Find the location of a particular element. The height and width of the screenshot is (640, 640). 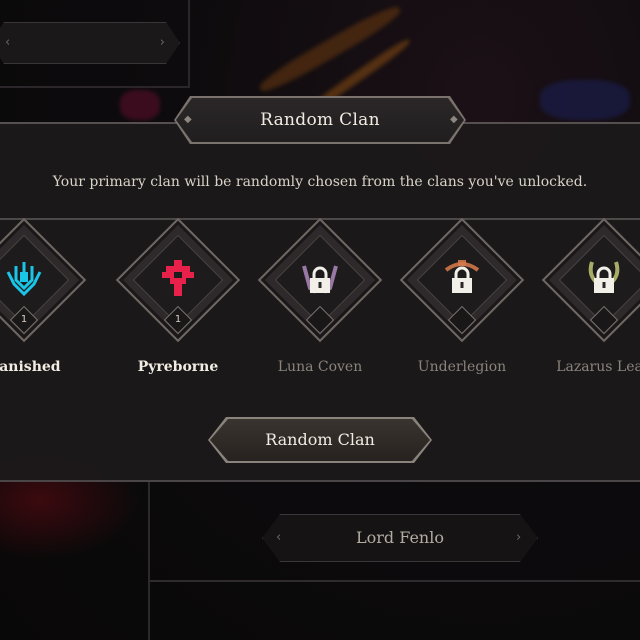

clan-name: Banished is located at coordinates (30, 367).